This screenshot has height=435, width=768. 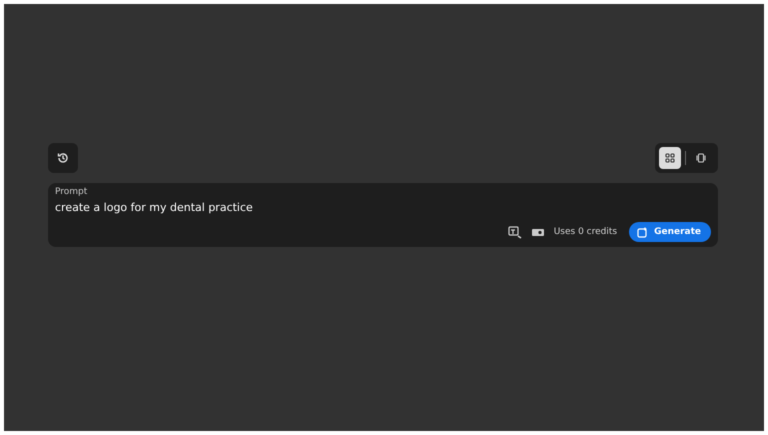 What do you see at coordinates (586, 232) in the screenshot?
I see `credits-text: Uses 0 credits` at bounding box center [586, 232].